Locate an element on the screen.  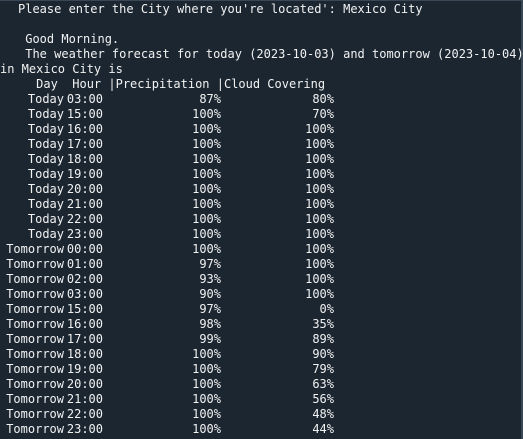
row-hour: 21:00 is located at coordinates (84, 399).